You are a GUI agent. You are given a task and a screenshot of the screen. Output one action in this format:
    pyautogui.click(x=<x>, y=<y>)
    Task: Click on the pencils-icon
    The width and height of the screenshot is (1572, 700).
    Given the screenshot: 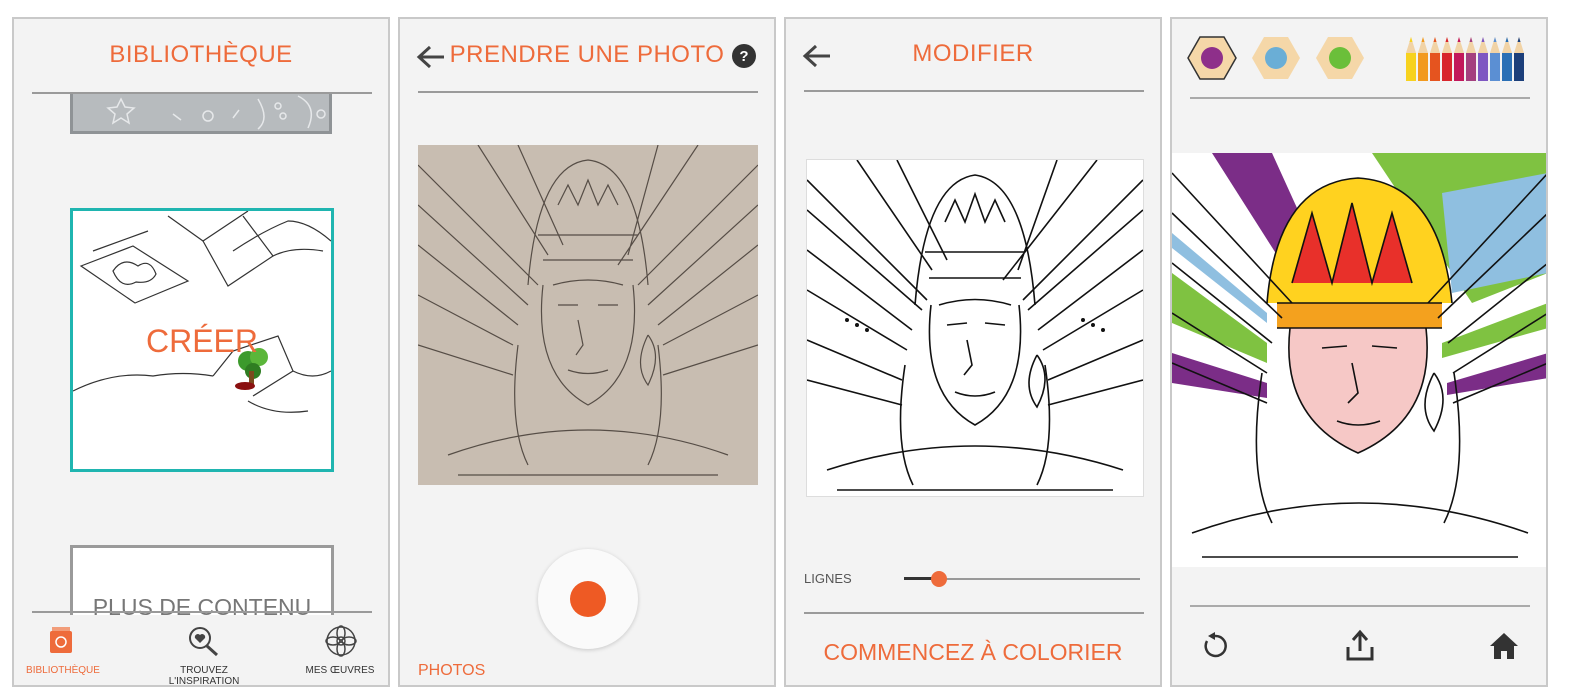 What is the action you would take?
    pyautogui.click(x=1467, y=57)
    